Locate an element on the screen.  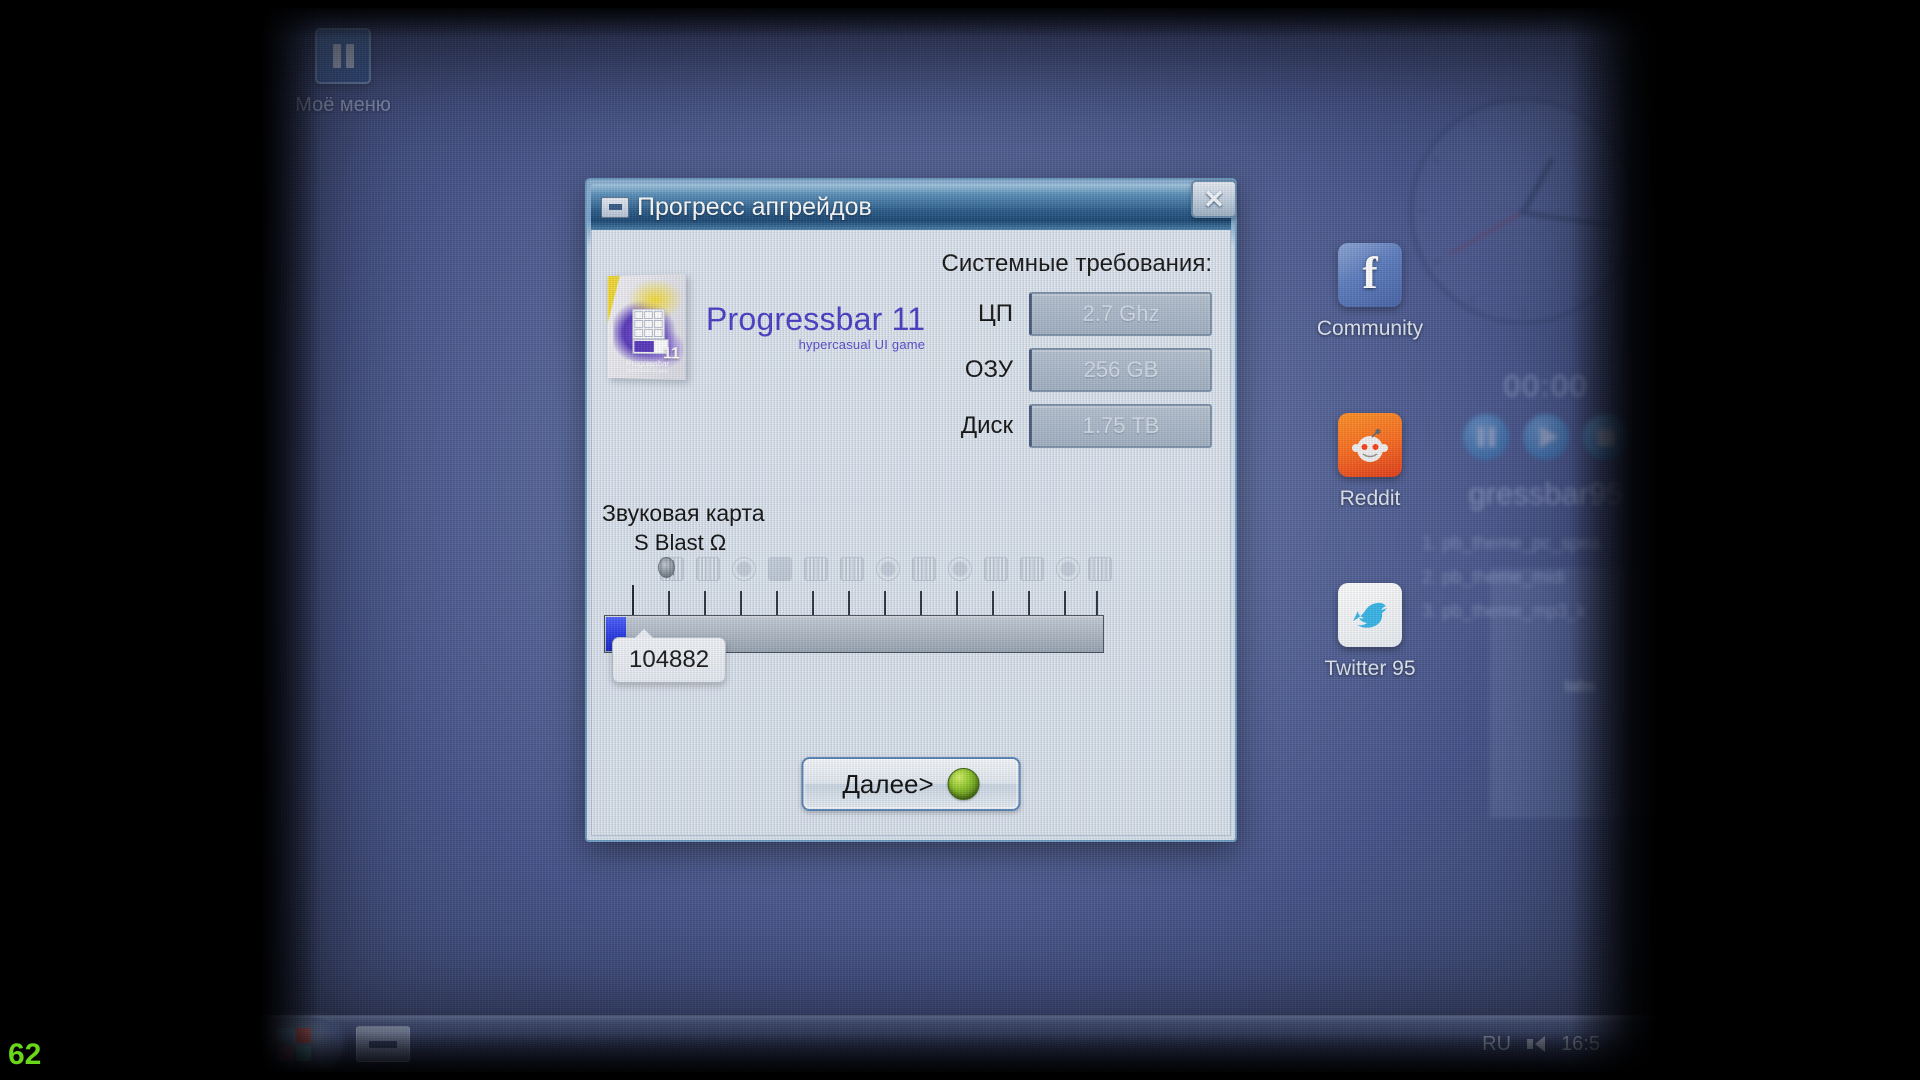
upgrade-slider: 104882 is located at coordinates (858, 620).